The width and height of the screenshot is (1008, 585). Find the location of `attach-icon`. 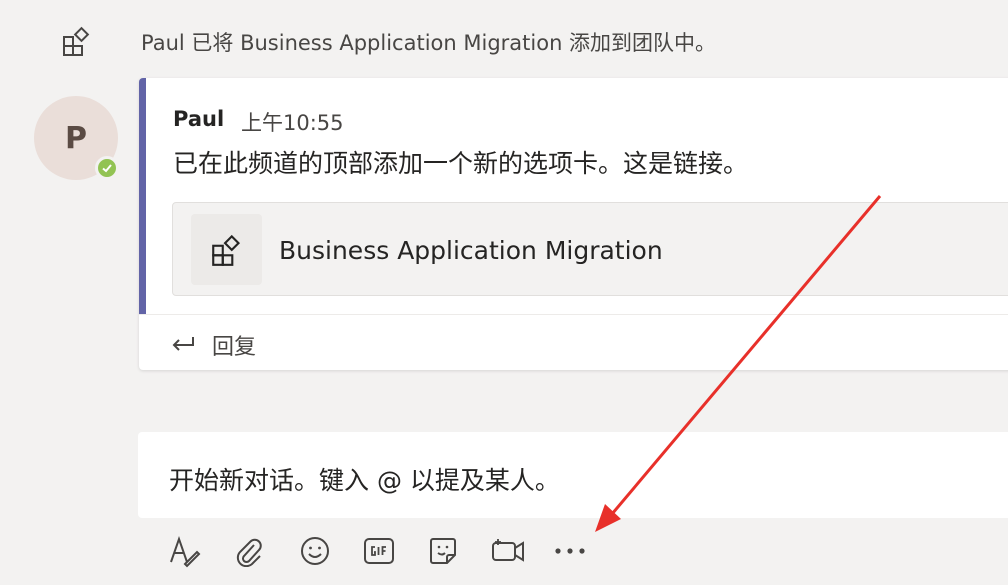

attach-icon is located at coordinates (249, 552).